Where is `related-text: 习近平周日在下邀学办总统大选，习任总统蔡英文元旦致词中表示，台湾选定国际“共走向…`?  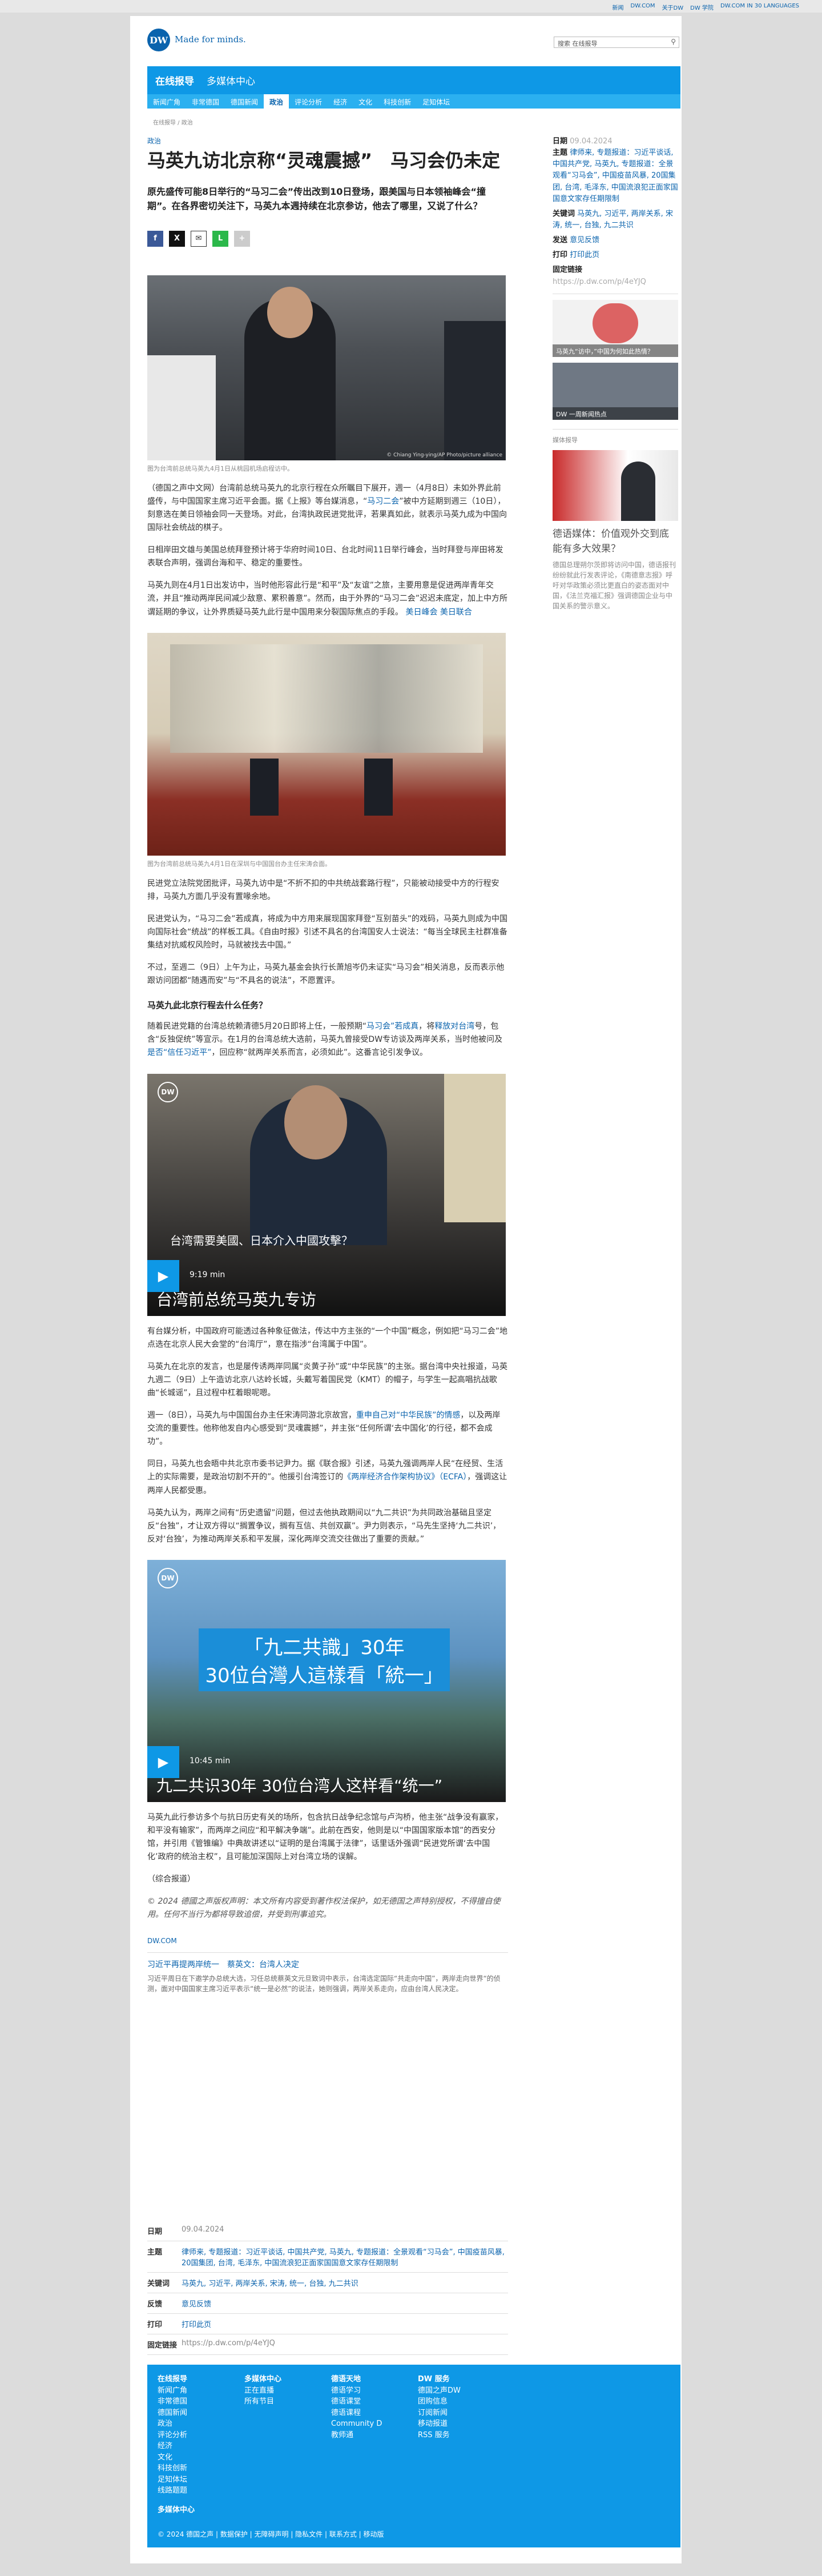 related-text: 习近平周日在下邀学办总统大选，习任总统蔡英文元旦致词中表示，台湾选定国际“共走向… is located at coordinates (324, 1984).